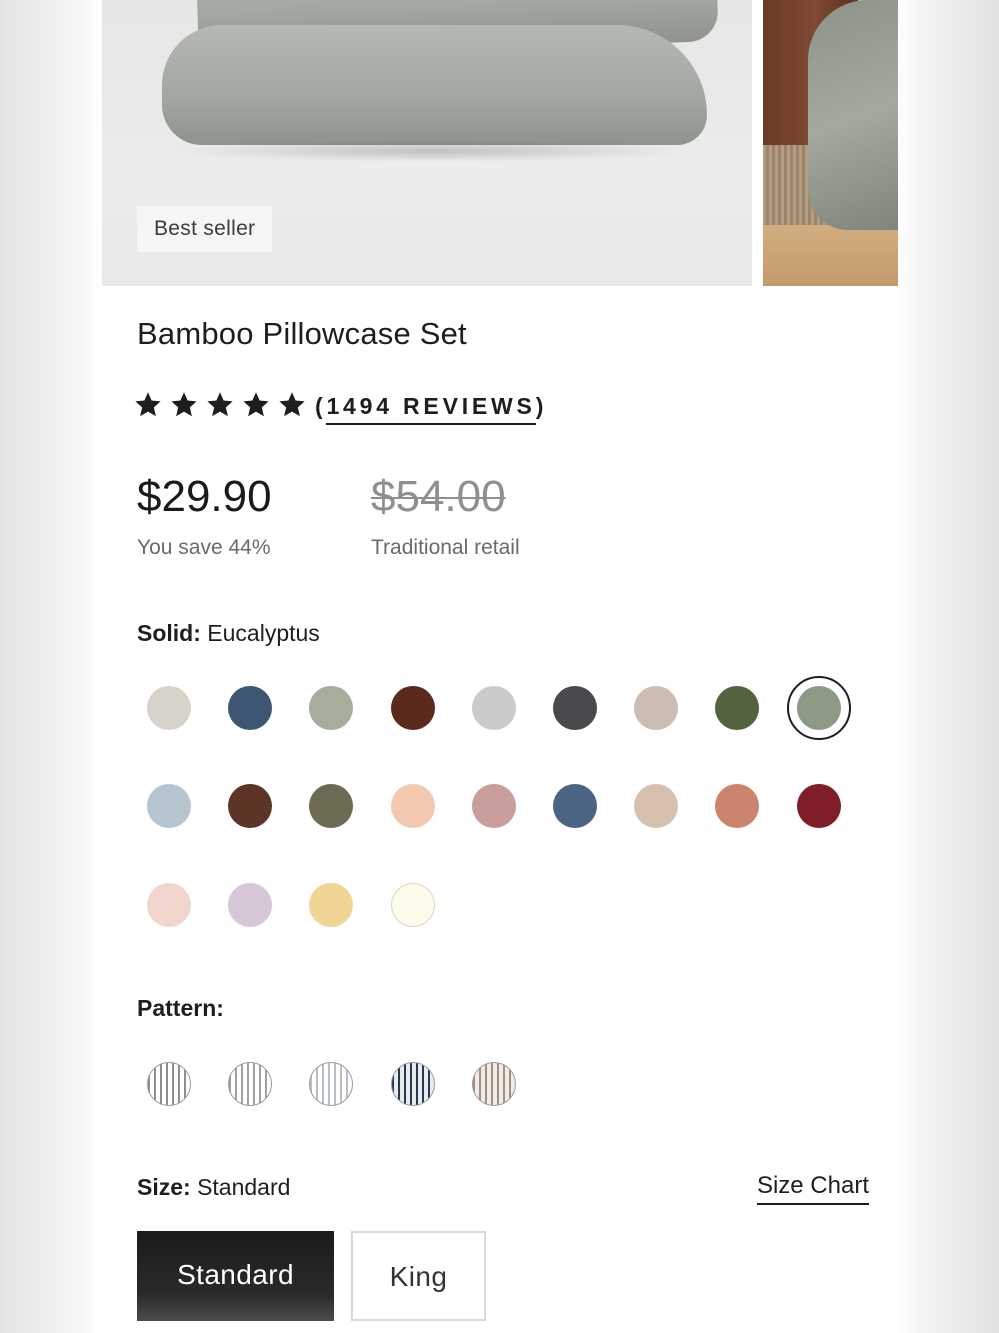  What do you see at coordinates (432, 151) in the screenshot?
I see `pillow-shadow` at bounding box center [432, 151].